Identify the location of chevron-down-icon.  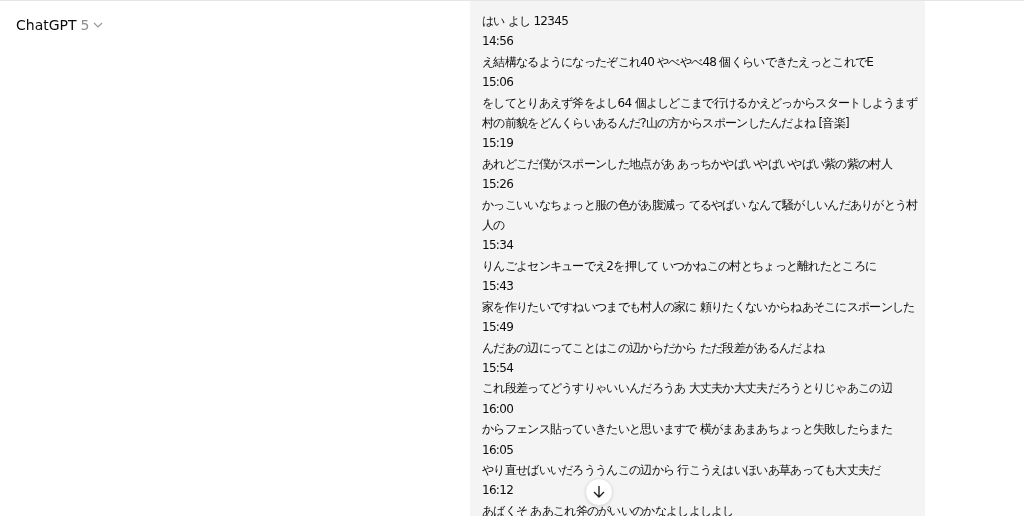
(98, 25).